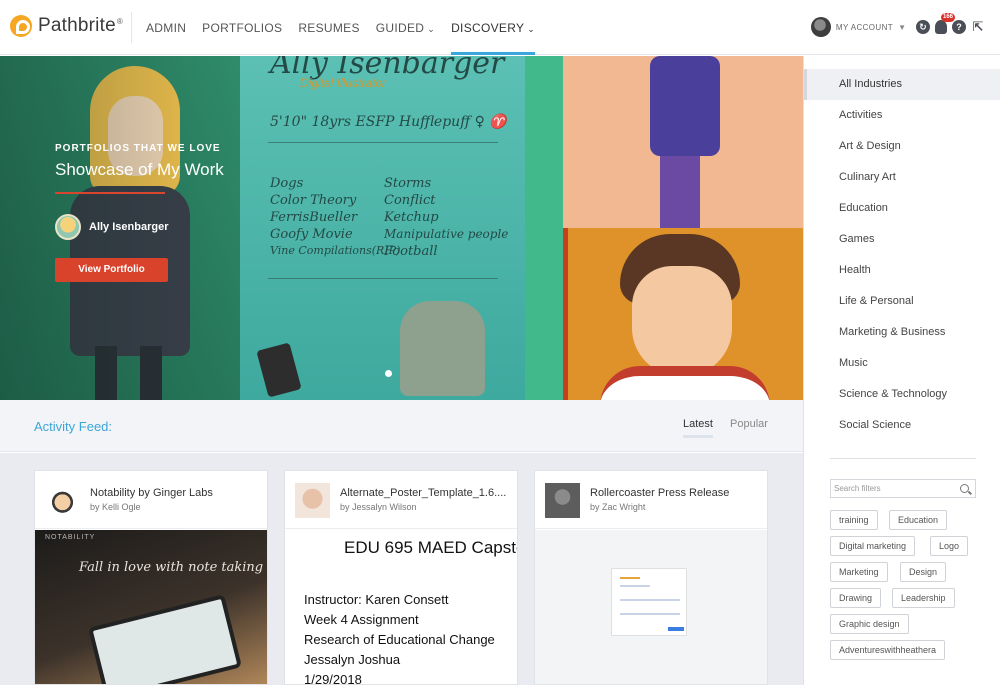  I want to click on industry-health: Health, so click(902, 270).